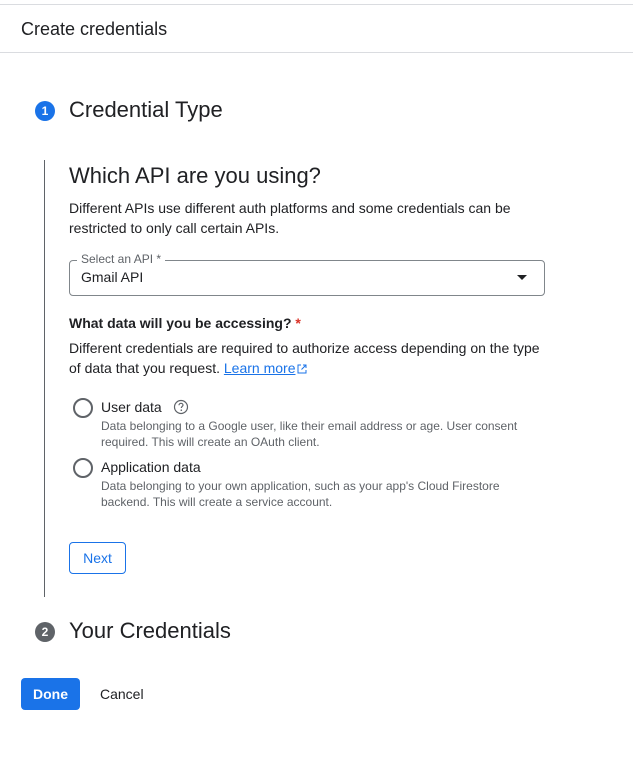 The height and width of the screenshot is (765, 633). I want to click on dialog-title: Create credentials, so click(94, 29).